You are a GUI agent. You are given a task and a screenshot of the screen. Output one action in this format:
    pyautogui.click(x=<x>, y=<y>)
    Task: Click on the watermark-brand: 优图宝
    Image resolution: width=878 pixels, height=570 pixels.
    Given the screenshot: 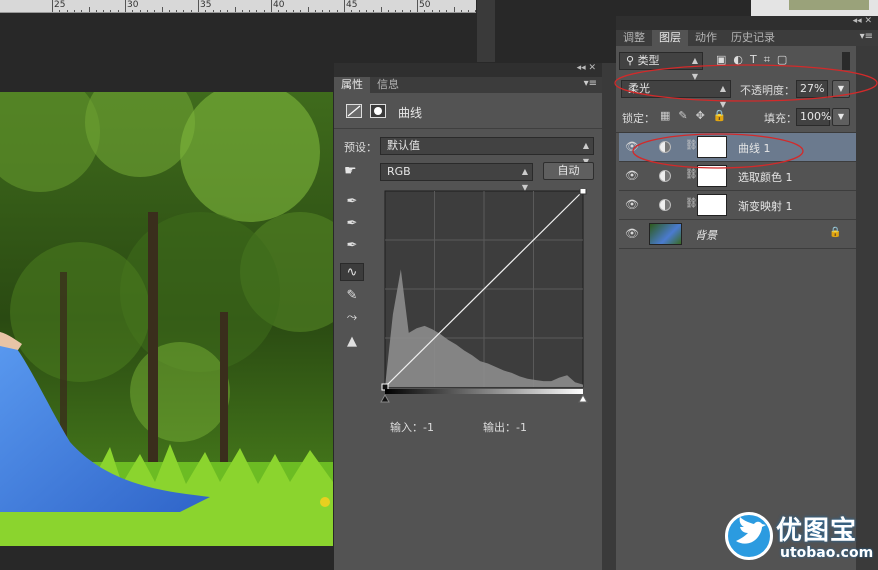 What is the action you would take?
    pyautogui.click(x=817, y=531)
    